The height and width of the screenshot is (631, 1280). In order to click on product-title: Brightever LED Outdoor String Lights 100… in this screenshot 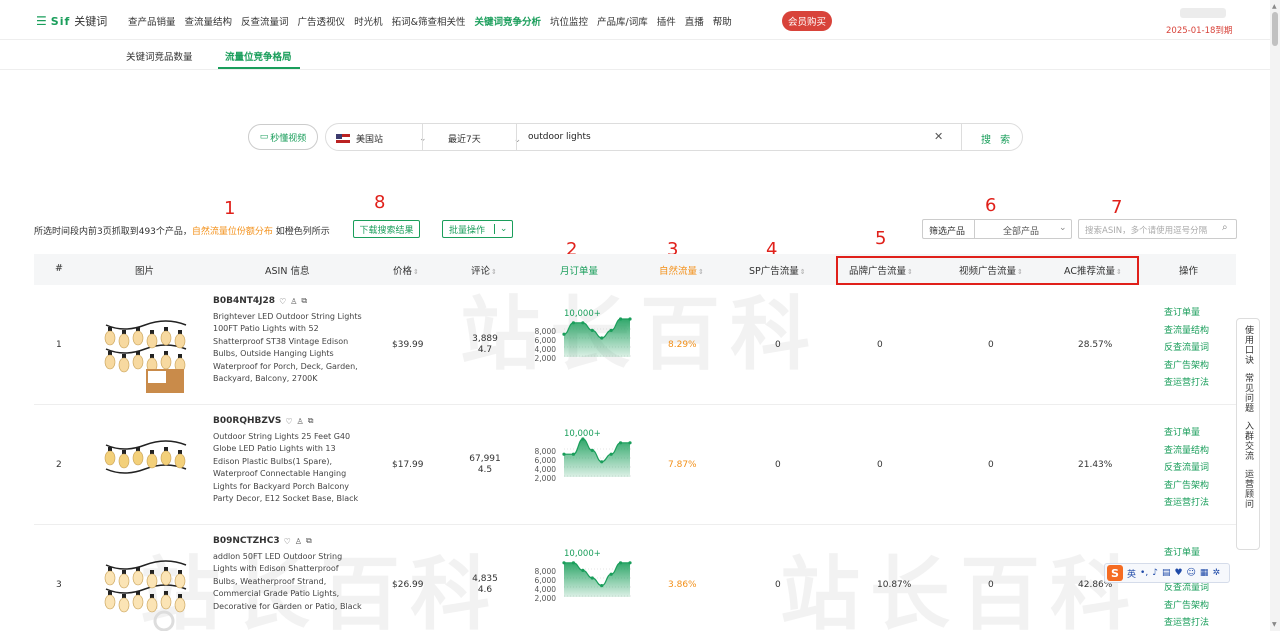, I will do `click(288, 348)`.